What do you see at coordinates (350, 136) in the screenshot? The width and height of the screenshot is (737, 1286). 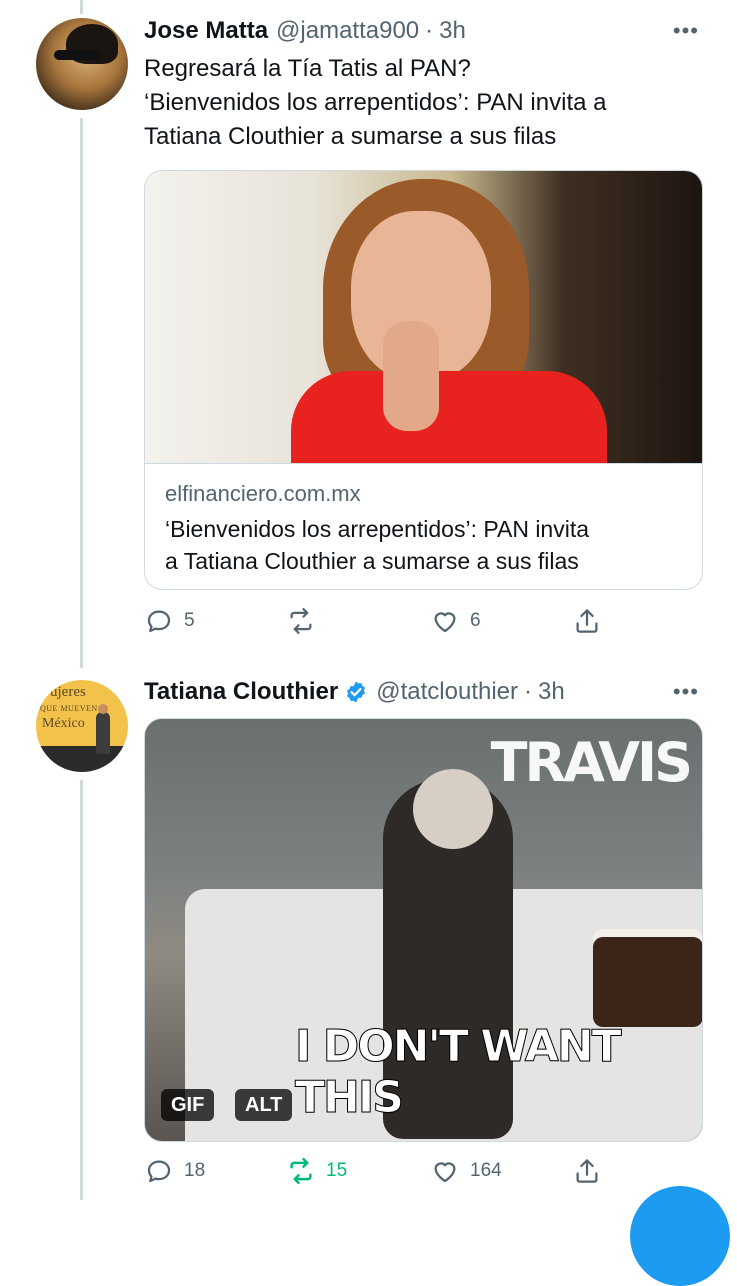 I see `tweet-text-line: Tatiana Clouthier a sumarse a sus filas` at bounding box center [350, 136].